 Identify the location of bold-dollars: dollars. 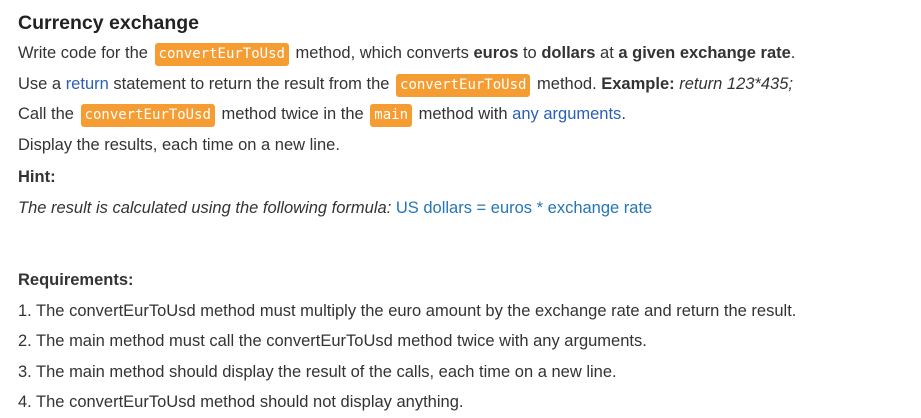
(568, 53).